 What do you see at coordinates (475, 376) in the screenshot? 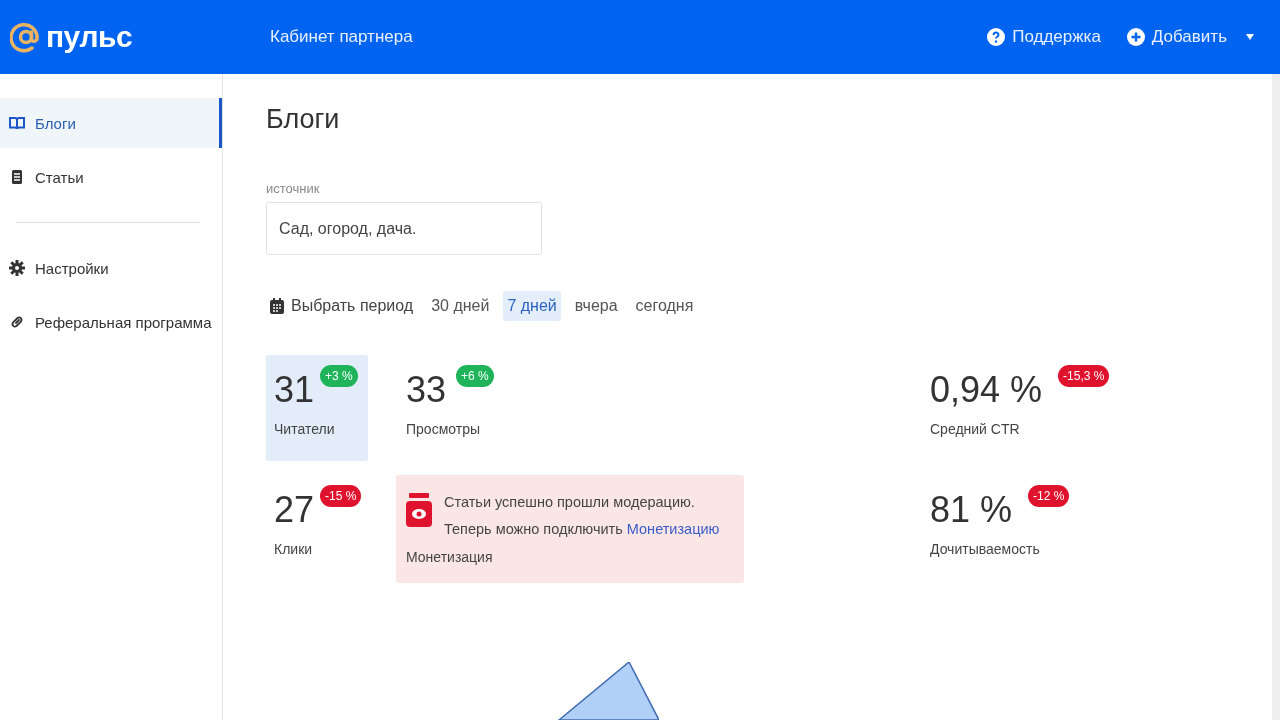
I see `change-badge: +6 %` at bounding box center [475, 376].